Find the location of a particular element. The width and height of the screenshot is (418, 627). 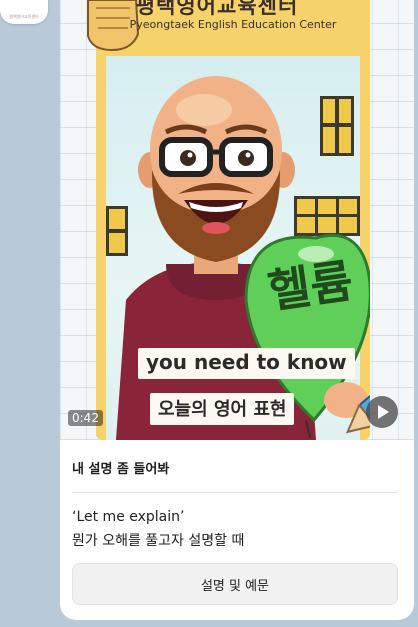

video-duration: 0:42 is located at coordinates (85, 418).